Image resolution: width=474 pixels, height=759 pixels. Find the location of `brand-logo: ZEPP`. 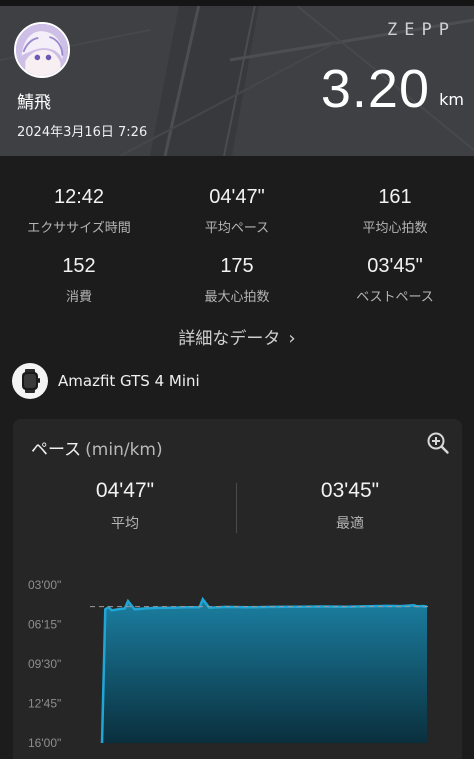

brand-logo: ZEPP is located at coordinates (421, 30).